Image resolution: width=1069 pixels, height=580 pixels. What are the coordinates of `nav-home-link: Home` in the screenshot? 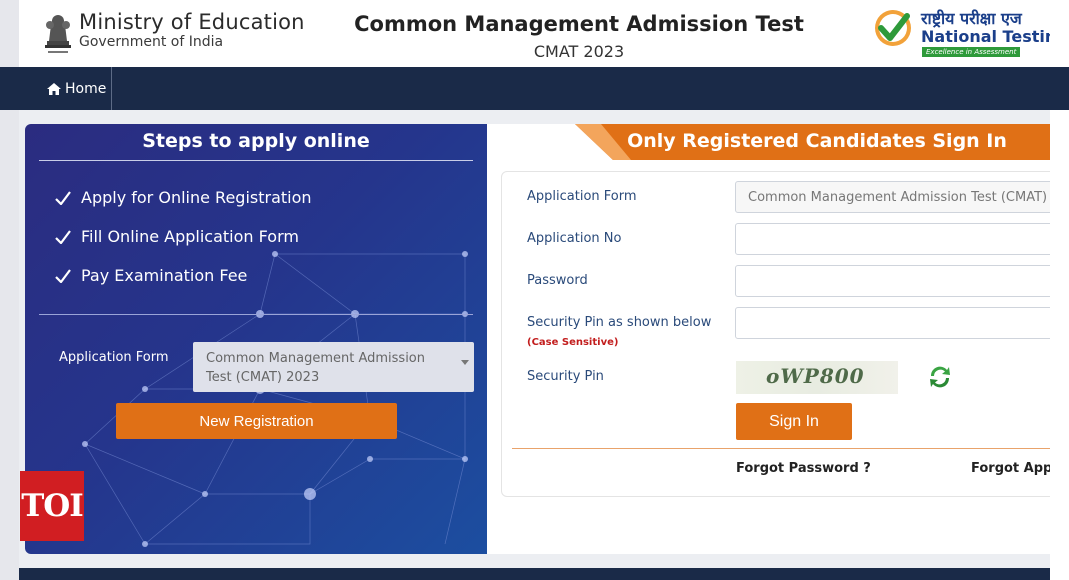 It's located at (74, 88).